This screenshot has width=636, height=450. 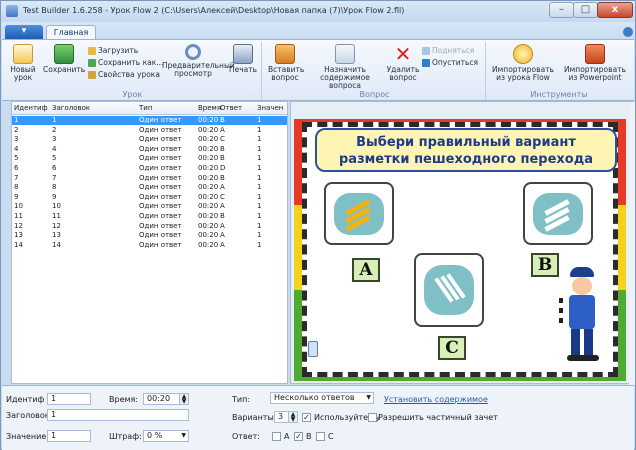 What do you see at coordinates (270, 108) in the screenshot?
I see `col-value-header: Значен` at bounding box center [270, 108].